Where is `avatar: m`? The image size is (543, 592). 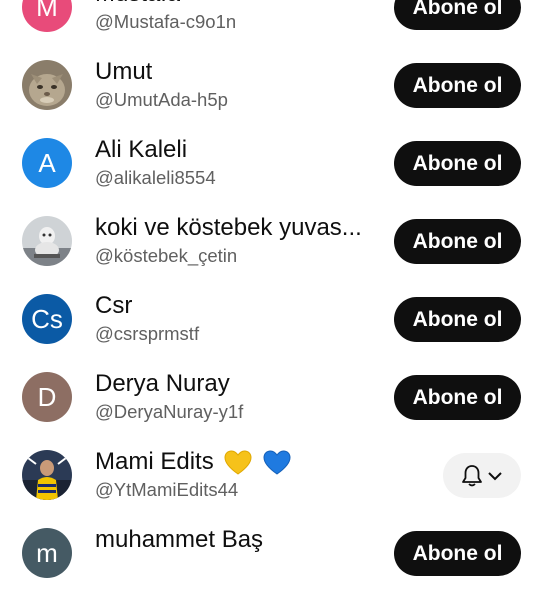 avatar: m is located at coordinates (47, 553).